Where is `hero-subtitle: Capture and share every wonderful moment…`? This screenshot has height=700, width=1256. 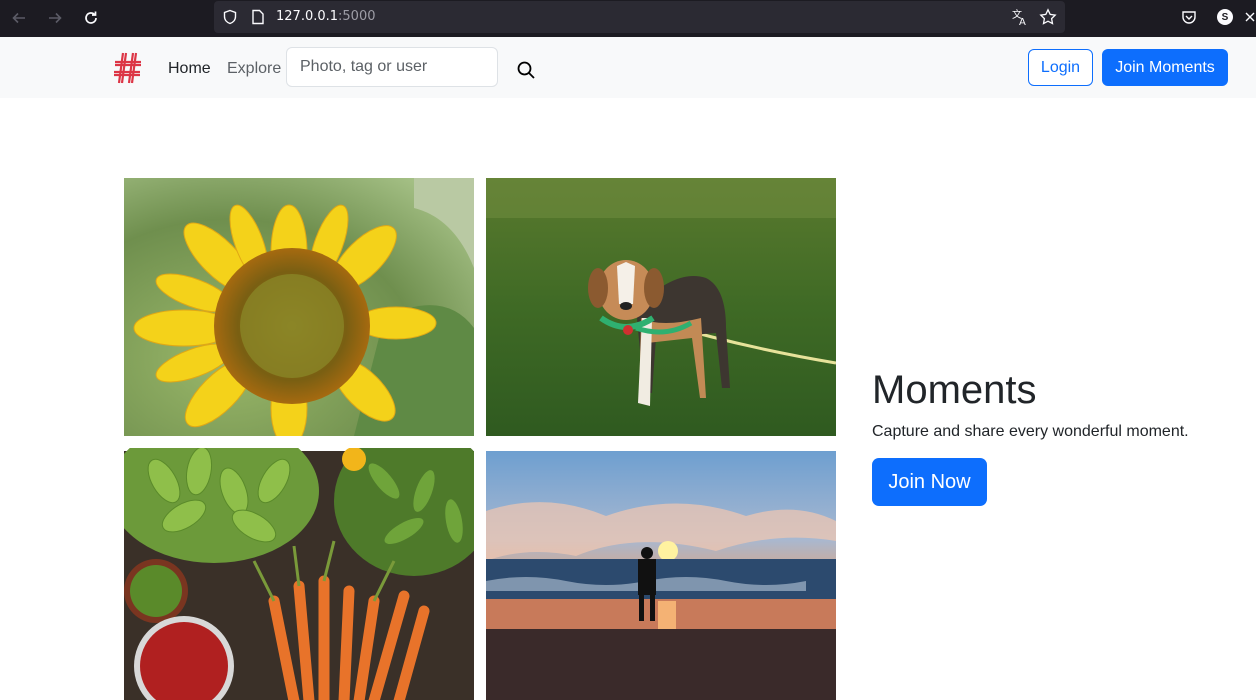
hero-subtitle: Capture and share every wonderful moment… is located at coordinates (1030, 431).